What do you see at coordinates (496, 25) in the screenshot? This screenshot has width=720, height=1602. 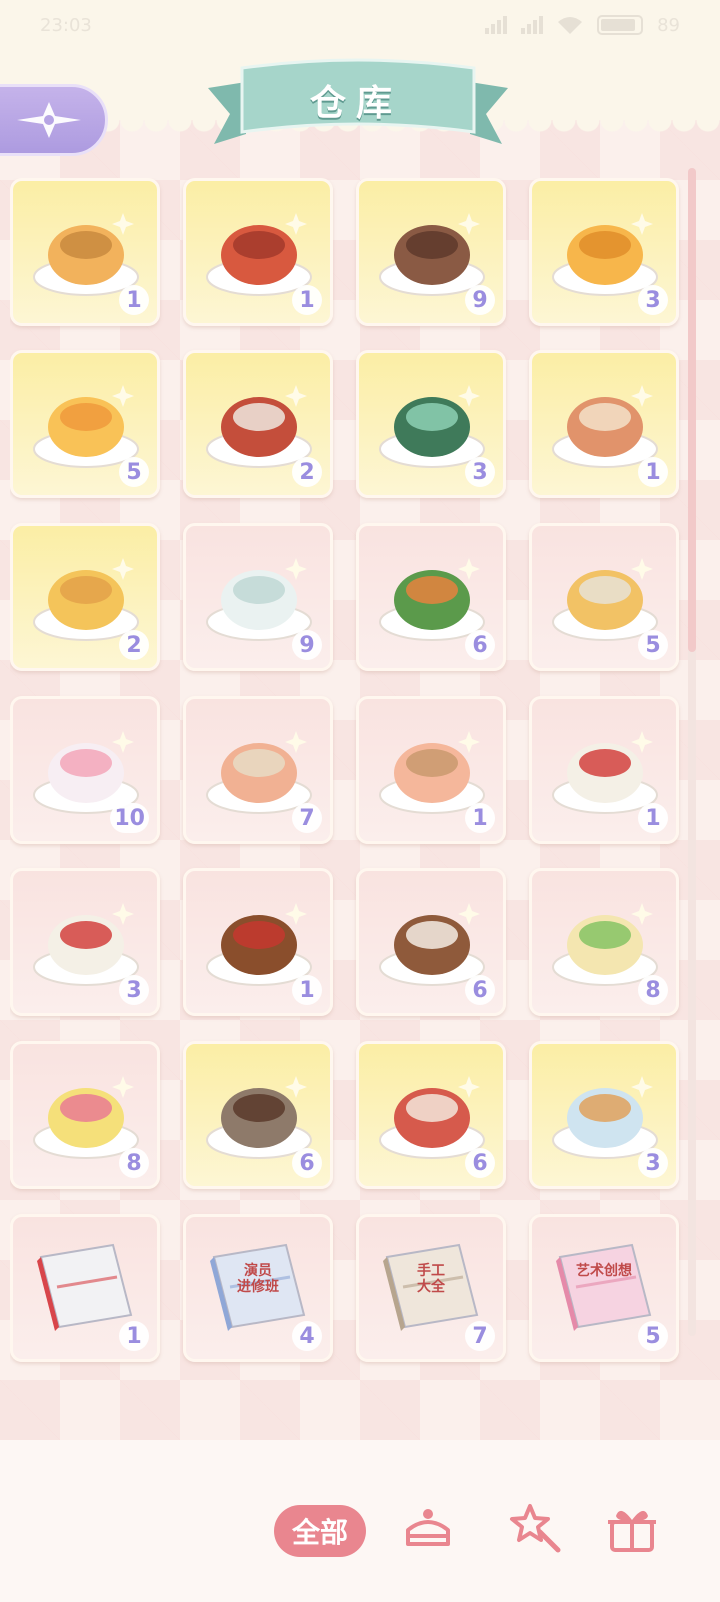 I see `signal-icon` at bounding box center [496, 25].